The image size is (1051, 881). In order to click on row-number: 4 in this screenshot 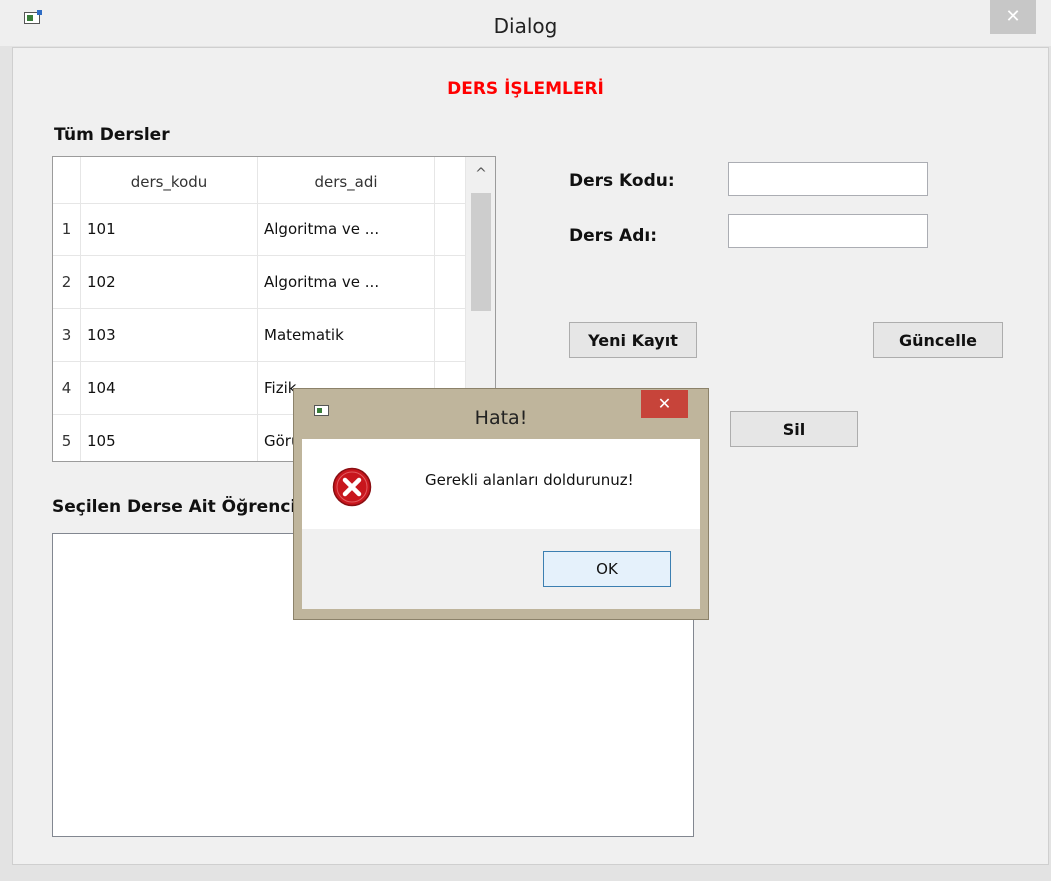, I will do `click(67, 388)`.